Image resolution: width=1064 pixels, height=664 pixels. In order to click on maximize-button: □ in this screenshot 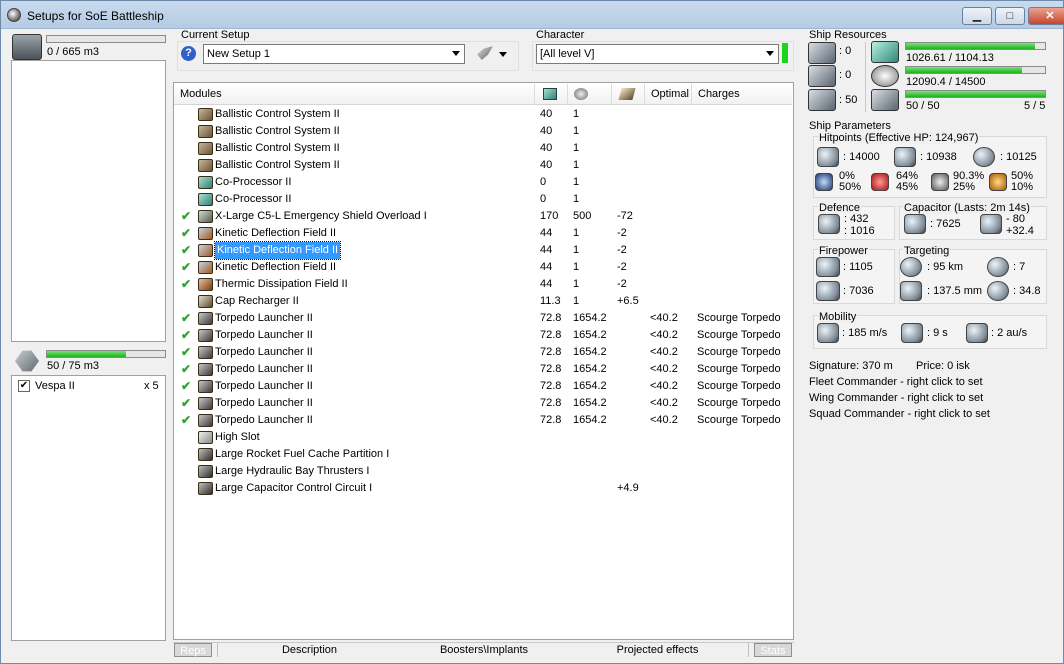, I will do `click(1010, 16)`.